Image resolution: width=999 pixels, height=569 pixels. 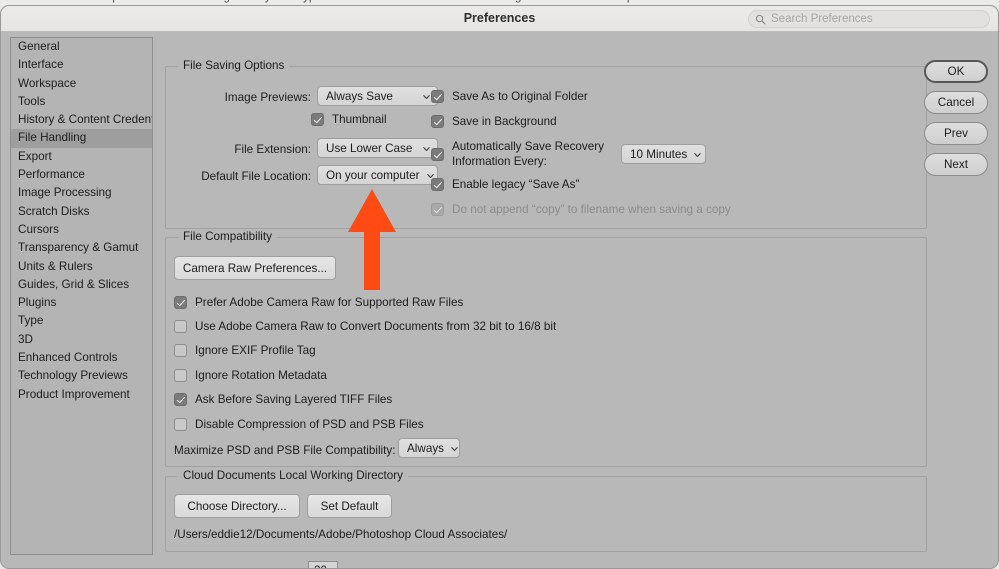 What do you see at coordinates (353, 1) in the screenshot?
I see `menu-item-select: Select` at bounding box center [353, 1].